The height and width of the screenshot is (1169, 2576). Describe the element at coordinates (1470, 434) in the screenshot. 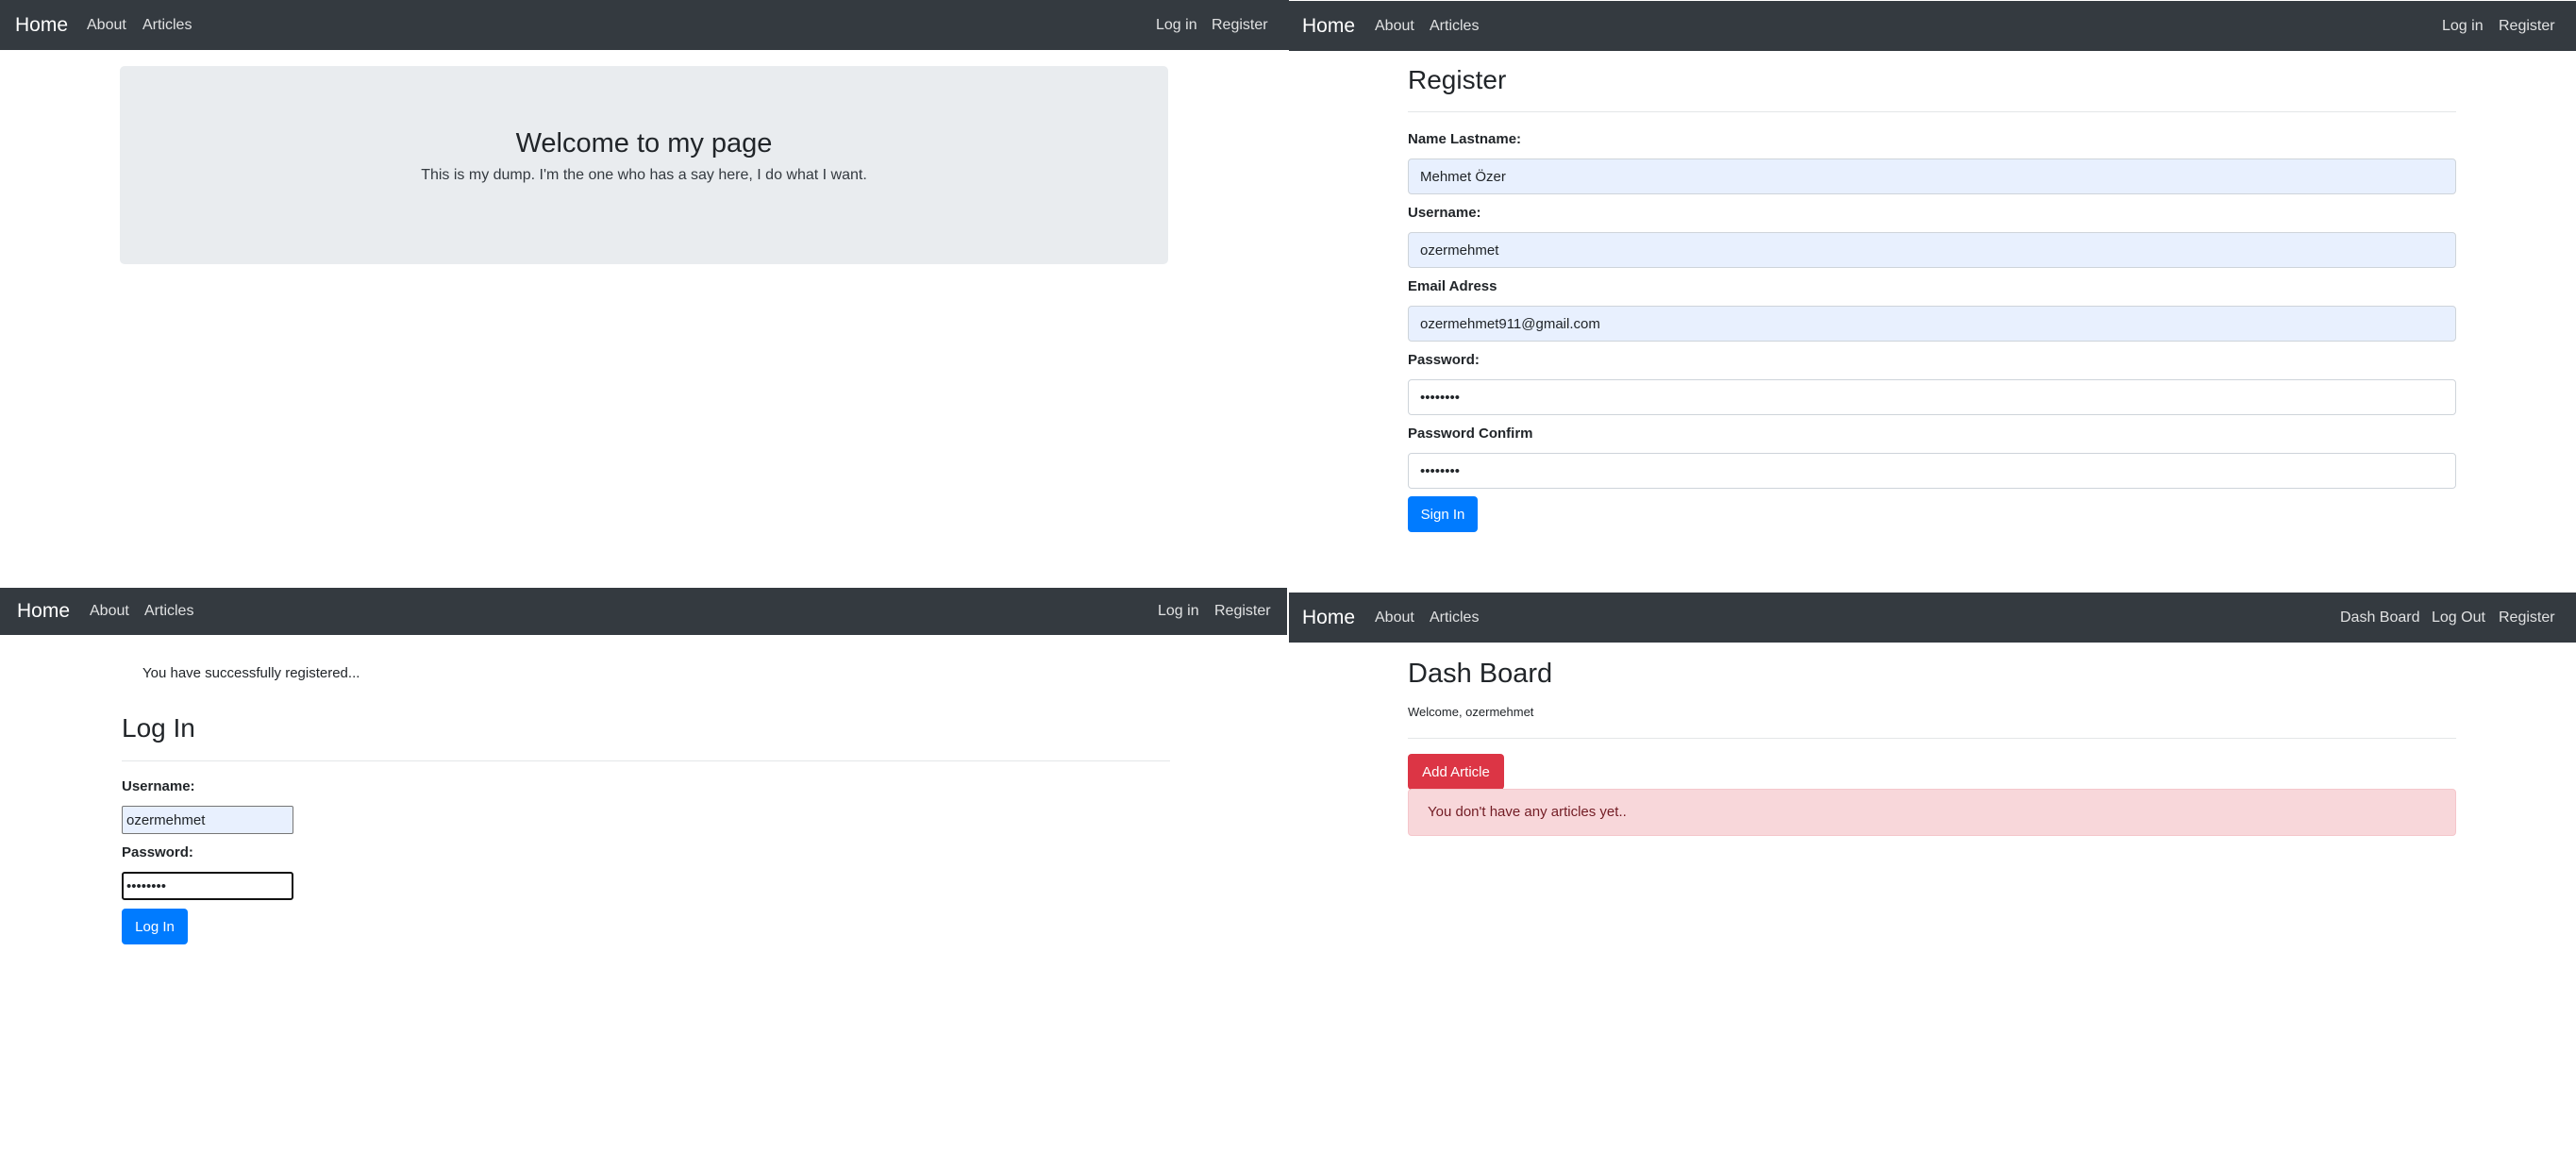

I see `password-confirm-label: Password Confirm` at that location.